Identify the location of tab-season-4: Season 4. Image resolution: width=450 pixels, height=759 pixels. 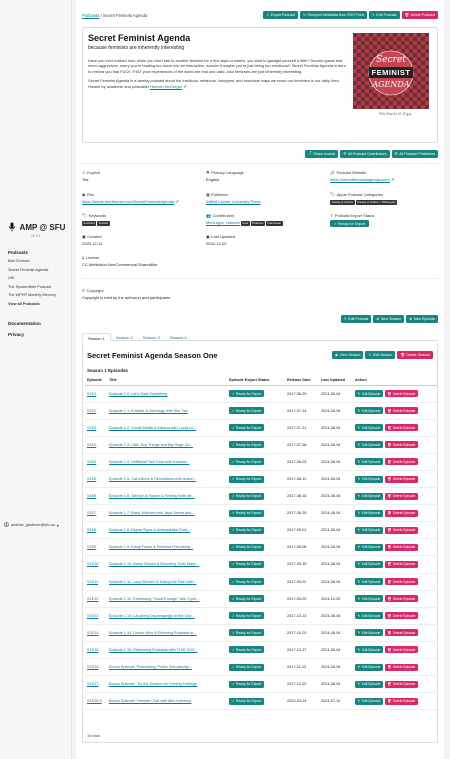
(178, 336).